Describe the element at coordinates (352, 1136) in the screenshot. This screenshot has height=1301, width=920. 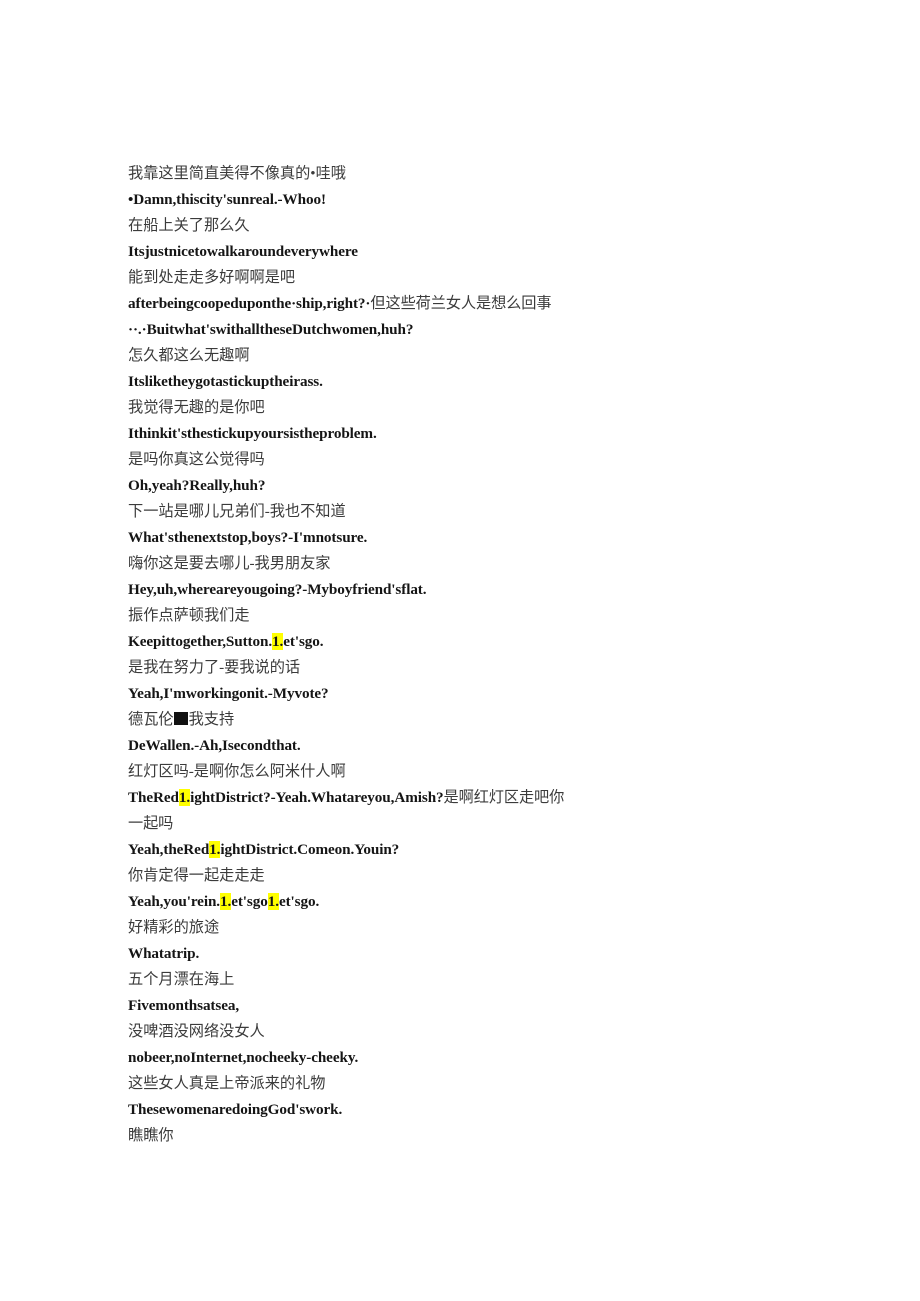
I see `subtitle-line: 瞧瞧你` at that location.